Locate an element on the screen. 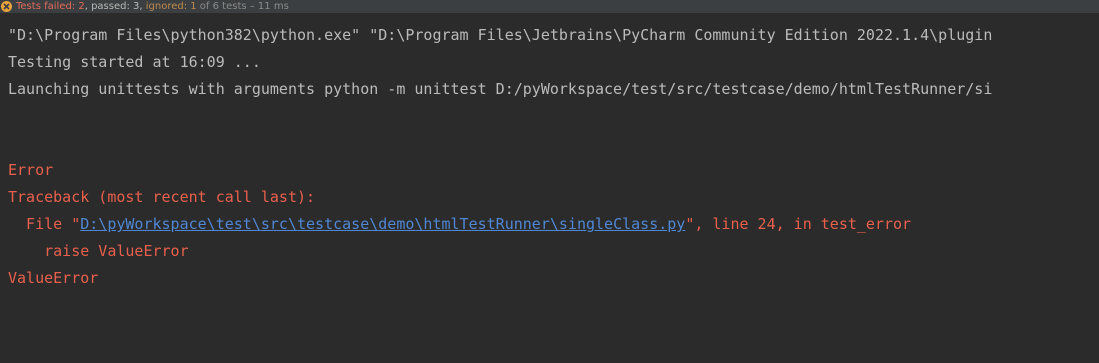  tests-total-and-duration: of 6 tests – 11 ms is located at coordinates (242, 6).